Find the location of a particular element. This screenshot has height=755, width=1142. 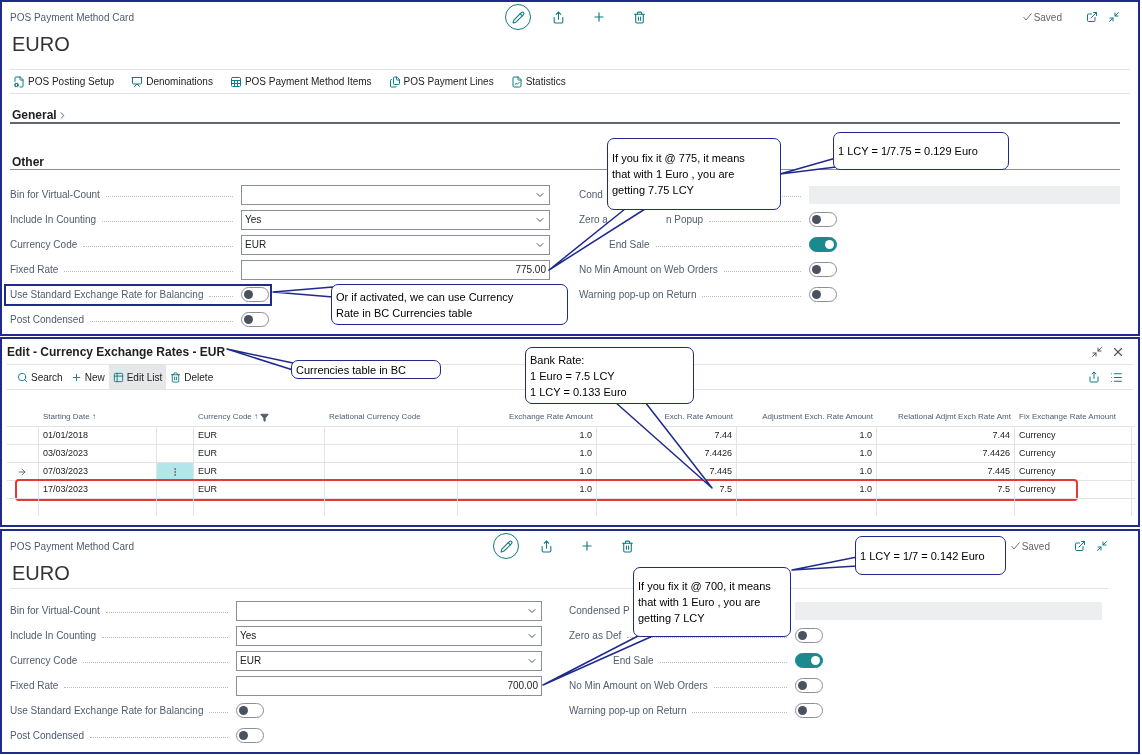

toolbar-button: Delete is located at coordinates (192, 377).